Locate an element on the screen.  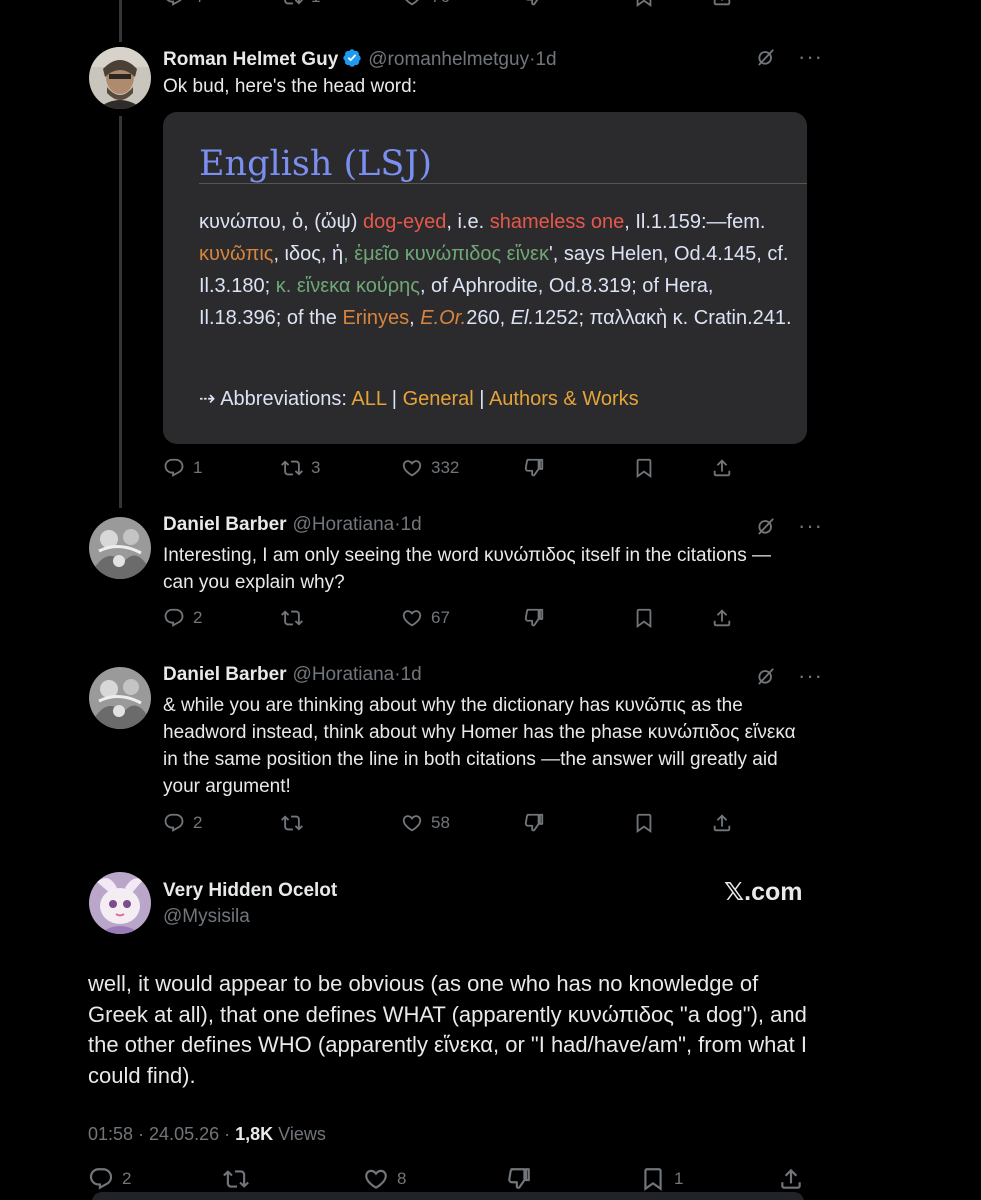
verified-badge-icon is located at coordinates (352, 58).